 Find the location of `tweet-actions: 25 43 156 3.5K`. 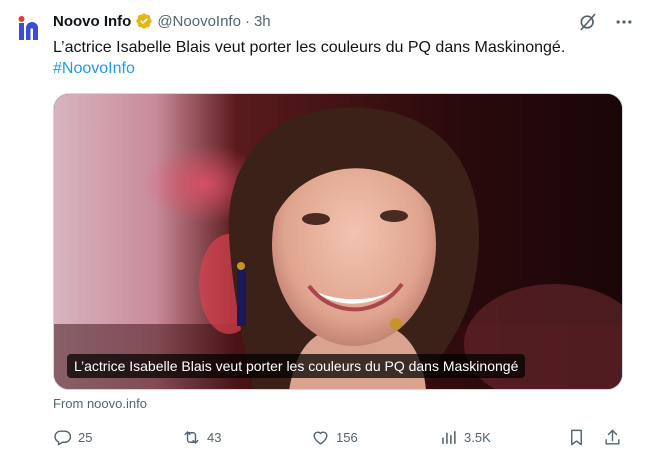

tweet-actions: 25 43 156 3.5K is located at coordinates (343, 439).